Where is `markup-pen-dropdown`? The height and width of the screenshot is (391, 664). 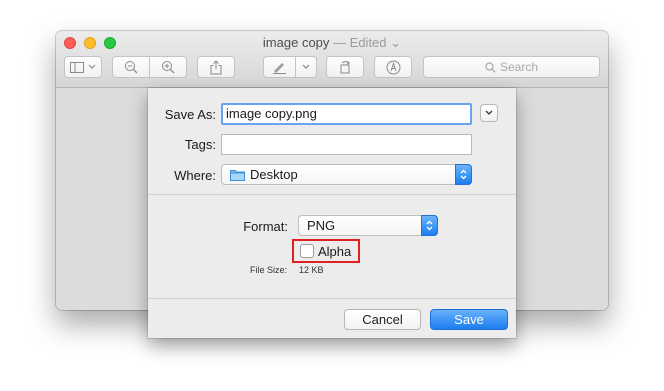 markup-pen-dropdown is located at coordinates (306, 67).